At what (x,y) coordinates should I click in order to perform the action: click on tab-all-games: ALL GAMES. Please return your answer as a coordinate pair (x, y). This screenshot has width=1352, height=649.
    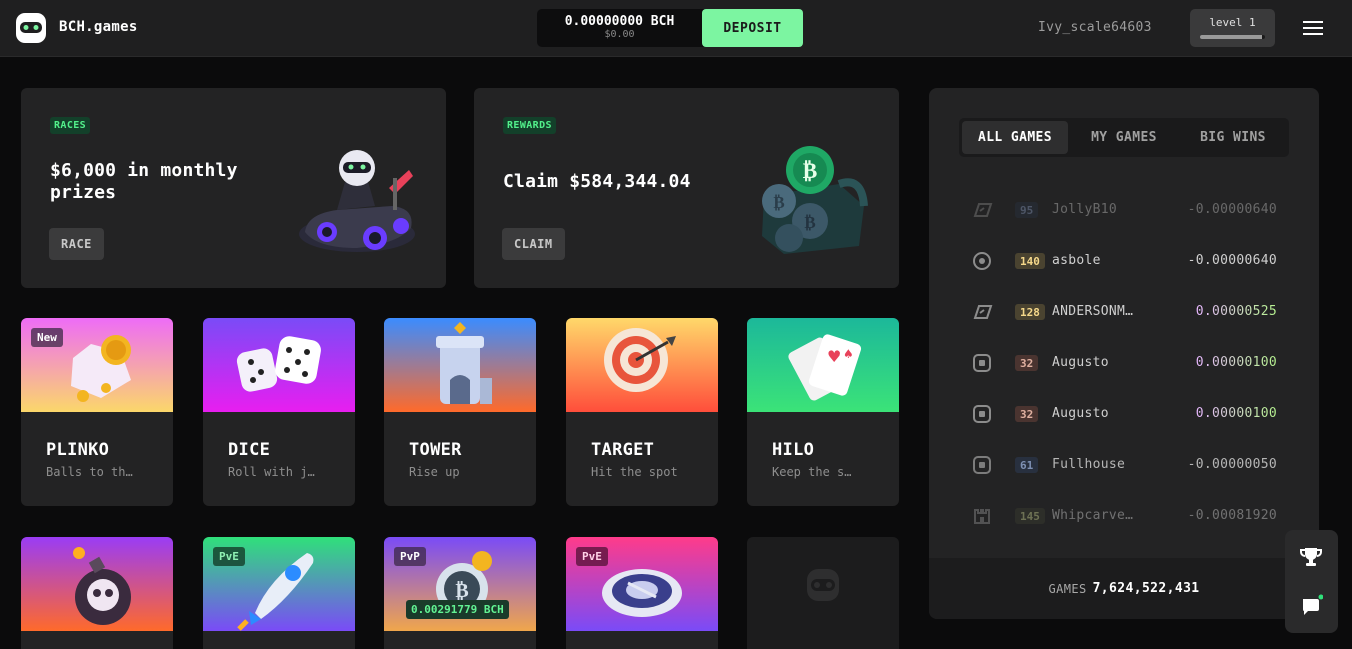
    Looking at the image, I should click on (1015, 137).